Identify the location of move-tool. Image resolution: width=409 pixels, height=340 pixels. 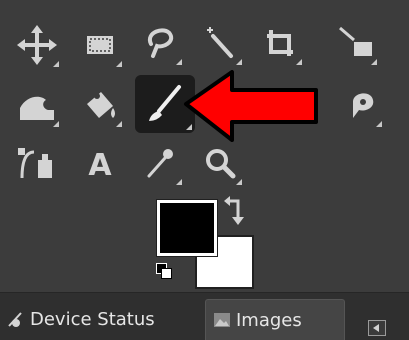
(37, 45).